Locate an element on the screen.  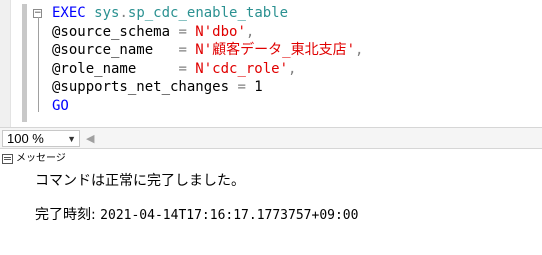
code-line: @supports_net_changes = 1 is located at coordinates (157, 87).